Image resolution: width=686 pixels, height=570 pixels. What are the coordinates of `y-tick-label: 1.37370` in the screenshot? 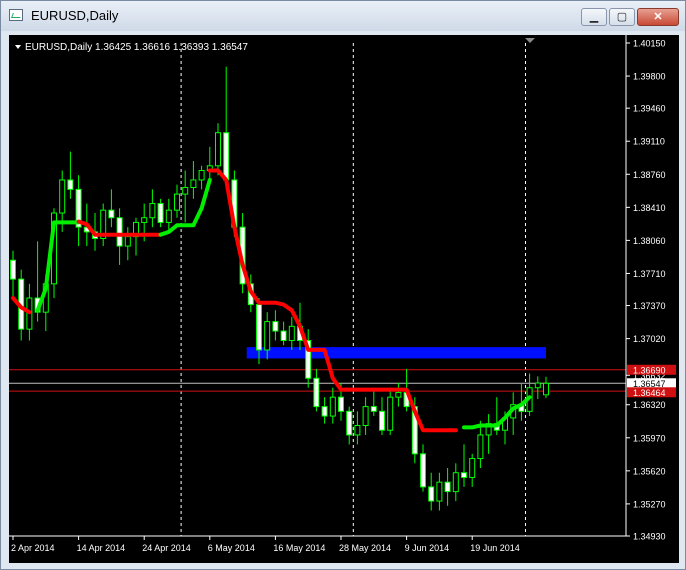 It's located at (649, 306).